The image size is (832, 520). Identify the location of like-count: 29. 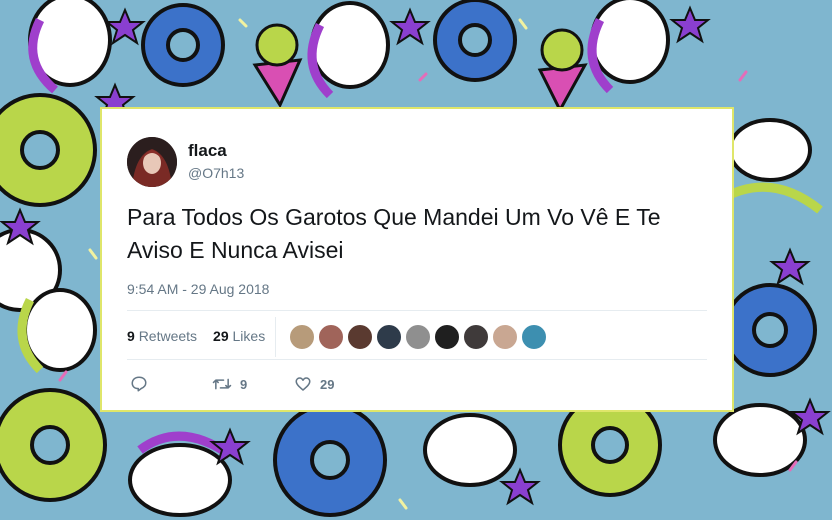
(327, 384).